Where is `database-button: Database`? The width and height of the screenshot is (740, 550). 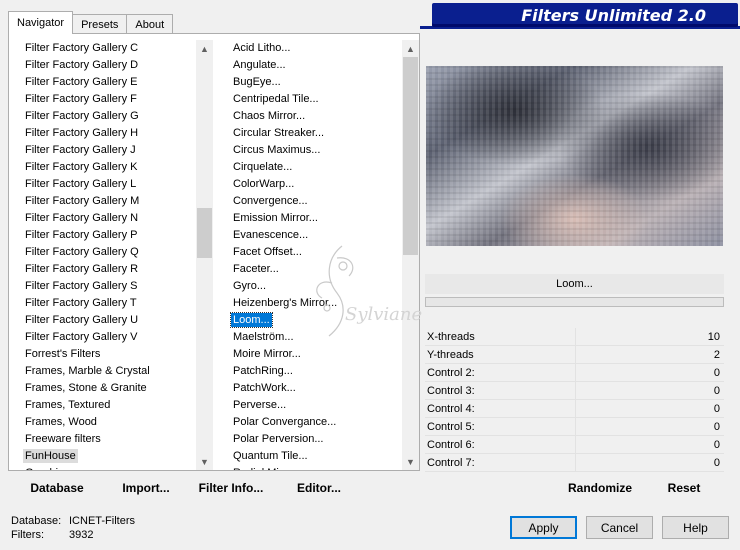
database-button: Database is located at coordinates (57, 488).